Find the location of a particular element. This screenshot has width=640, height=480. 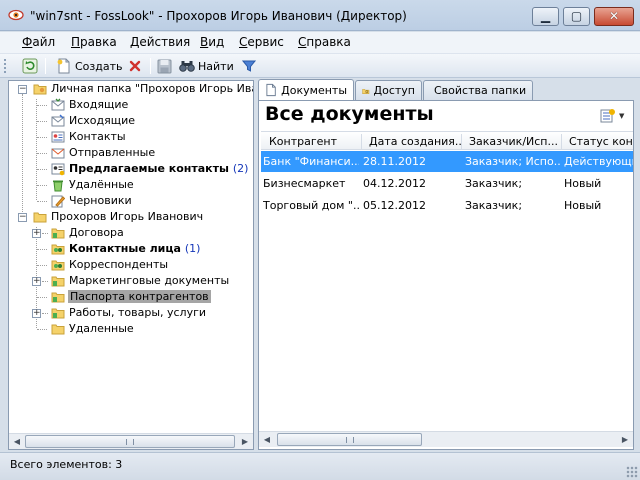

tree-item-removed: Удаленные is located at coordinates (131, 329).